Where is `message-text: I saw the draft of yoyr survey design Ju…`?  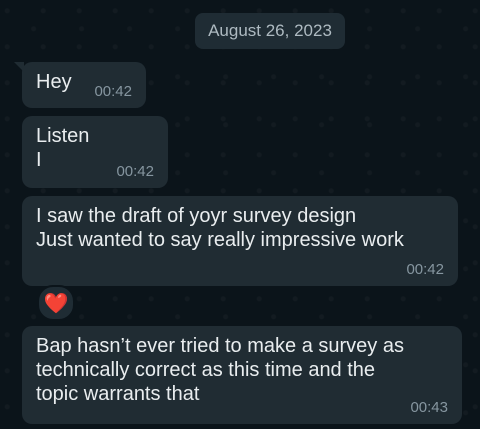
message-text: I saw the draft of yoyr survey design Ju… is located at coordinates (220, 228).